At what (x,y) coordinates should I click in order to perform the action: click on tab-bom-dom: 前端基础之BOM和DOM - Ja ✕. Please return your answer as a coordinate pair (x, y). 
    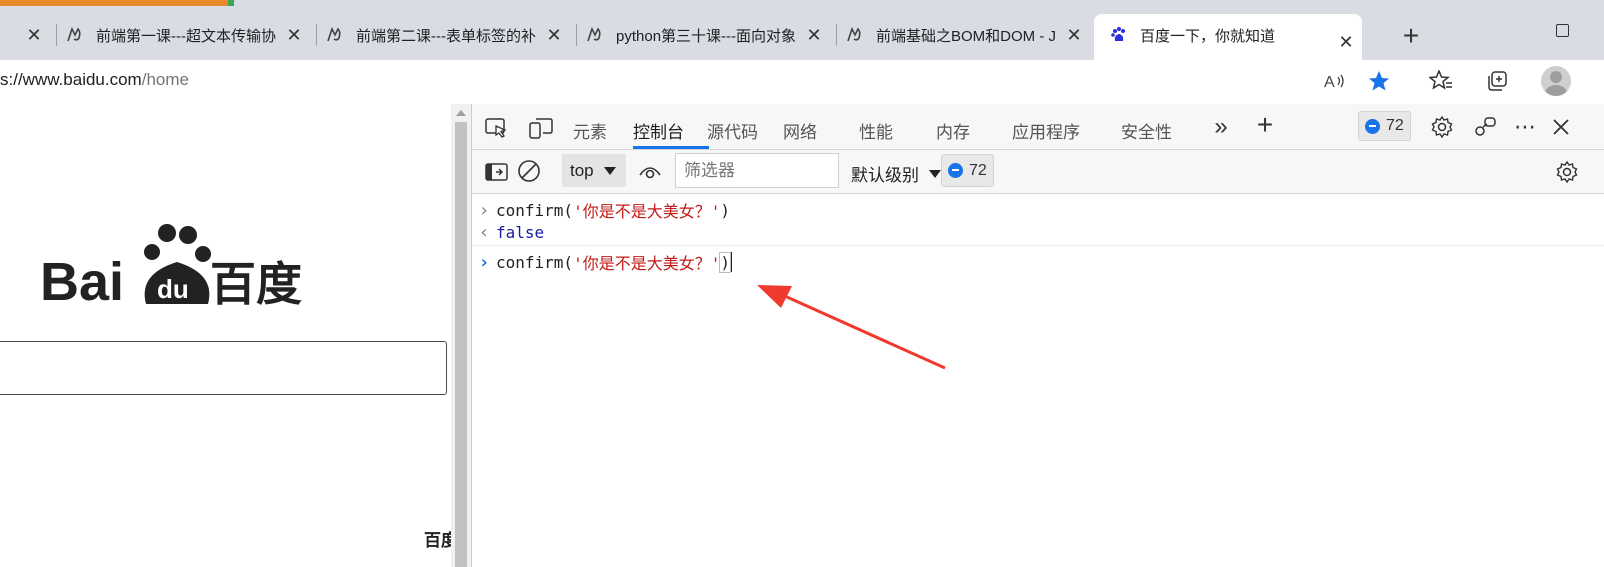
    Looking at the image, I should click on (968, 35).